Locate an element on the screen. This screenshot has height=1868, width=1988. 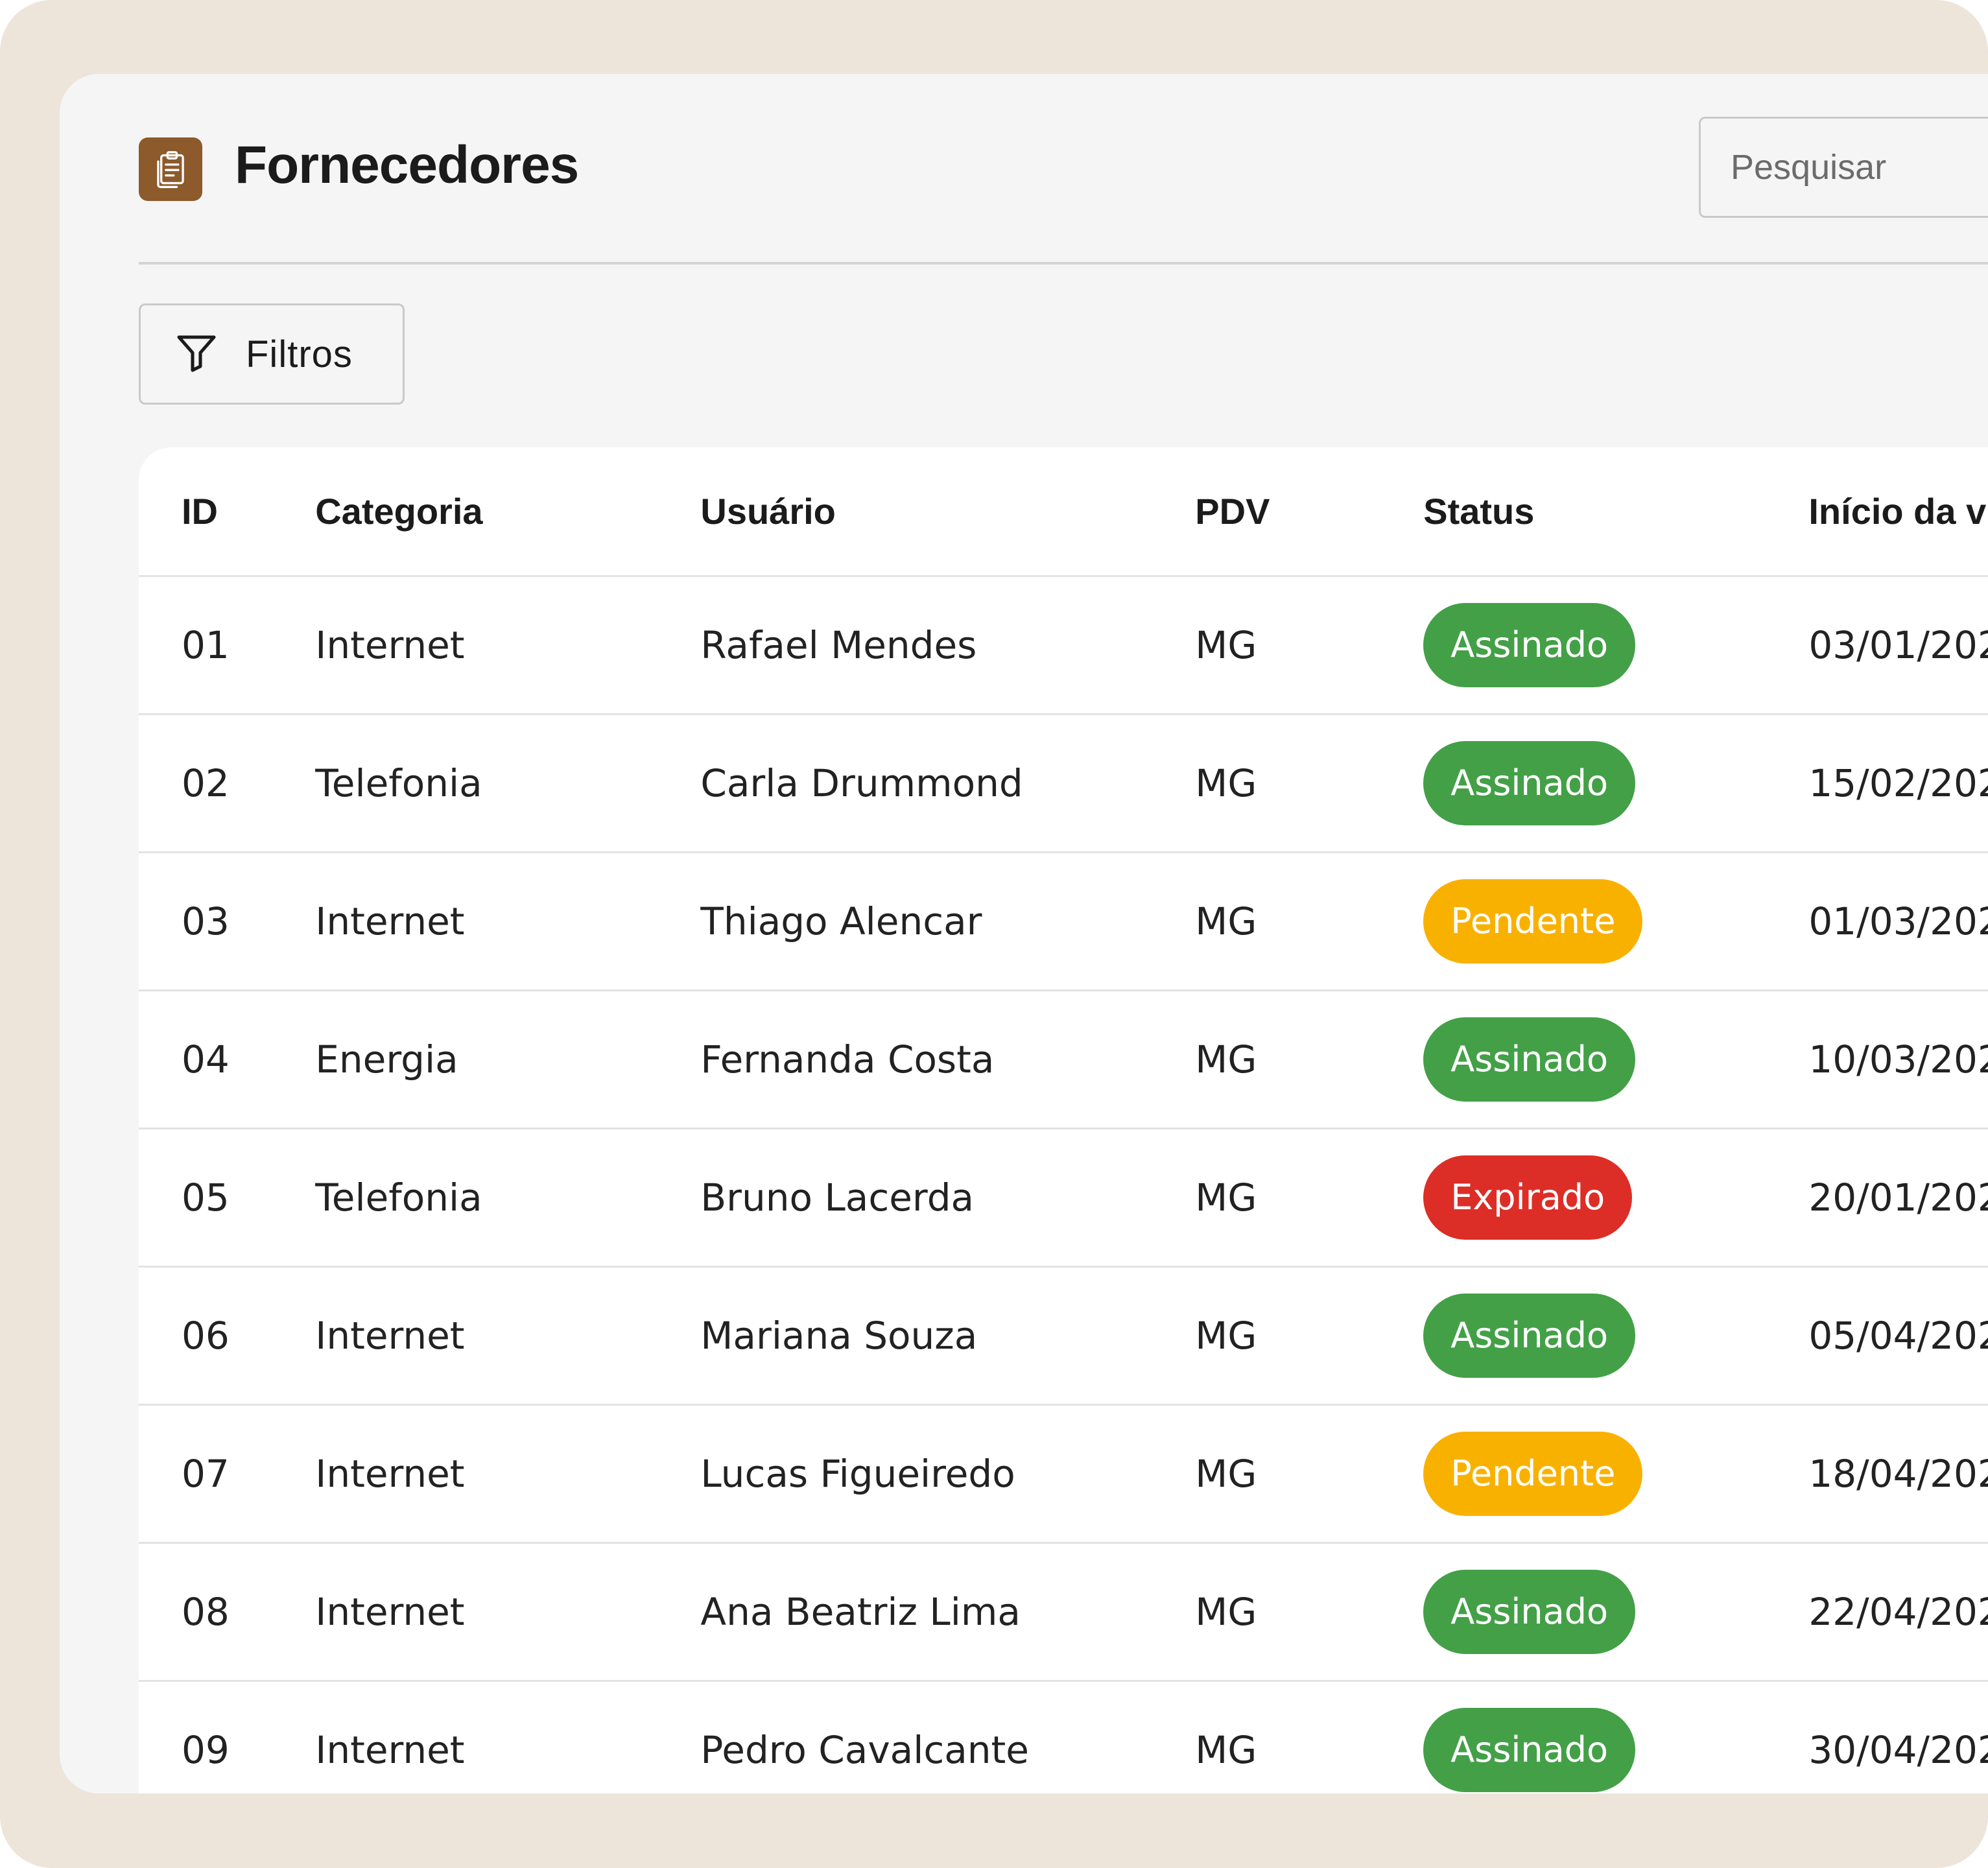
cell-usuario: Bruno Lacerda is located at coordinates (837, 1197).